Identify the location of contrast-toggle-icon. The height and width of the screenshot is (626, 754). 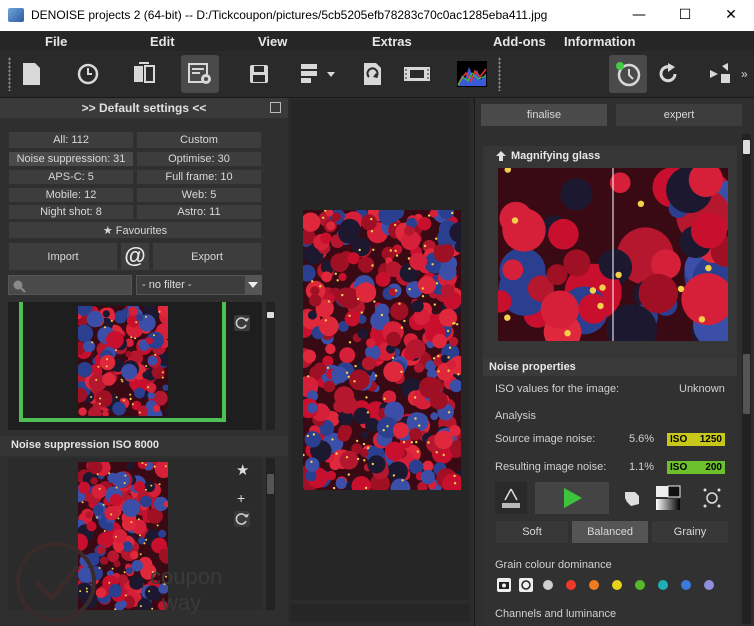
(668, 498).